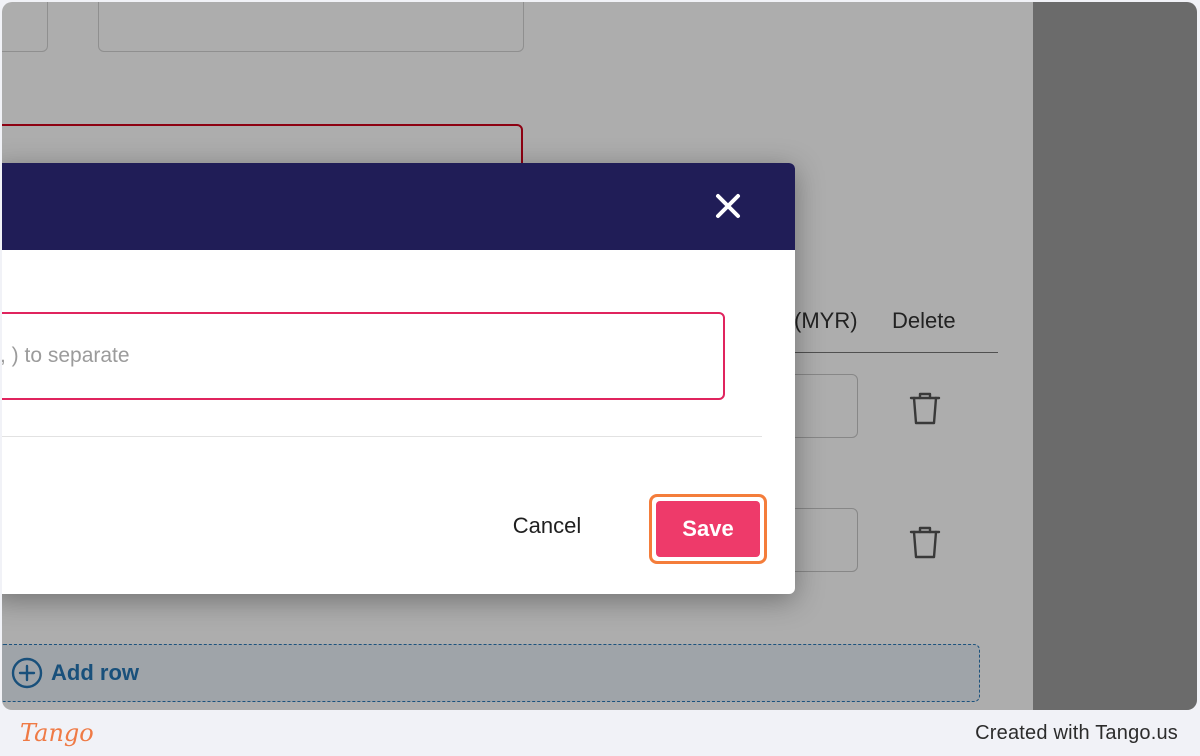  Describe the element at coordinates (547, 526) in the screenshot. I see `cancel-button: Cancel` at that location.